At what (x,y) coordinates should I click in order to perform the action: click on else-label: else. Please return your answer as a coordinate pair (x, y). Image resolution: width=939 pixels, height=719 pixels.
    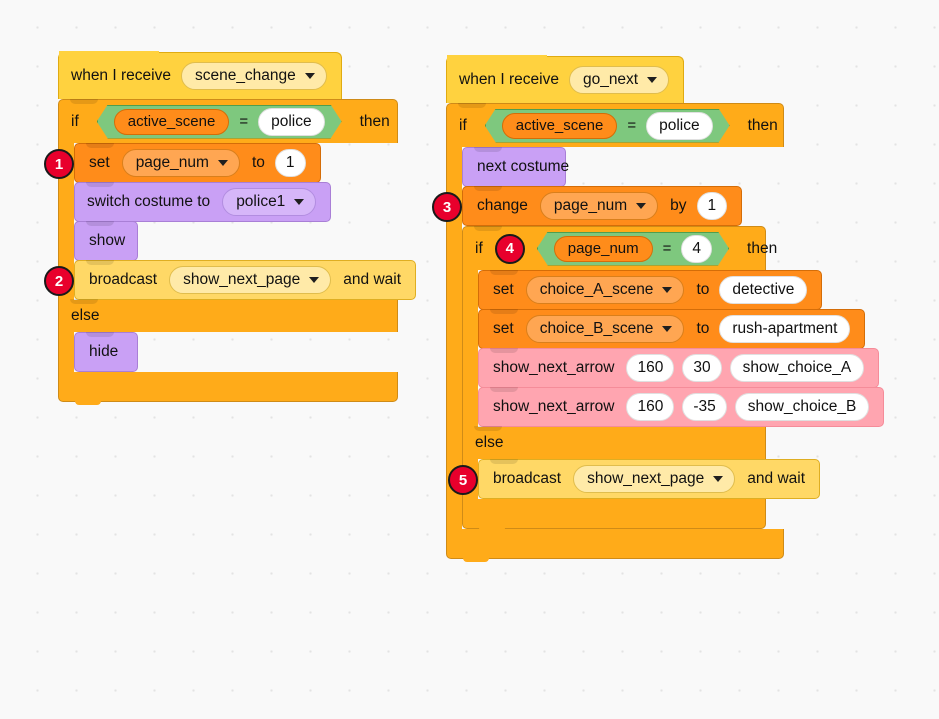
    Looking at the image, I should click on (489, 443).